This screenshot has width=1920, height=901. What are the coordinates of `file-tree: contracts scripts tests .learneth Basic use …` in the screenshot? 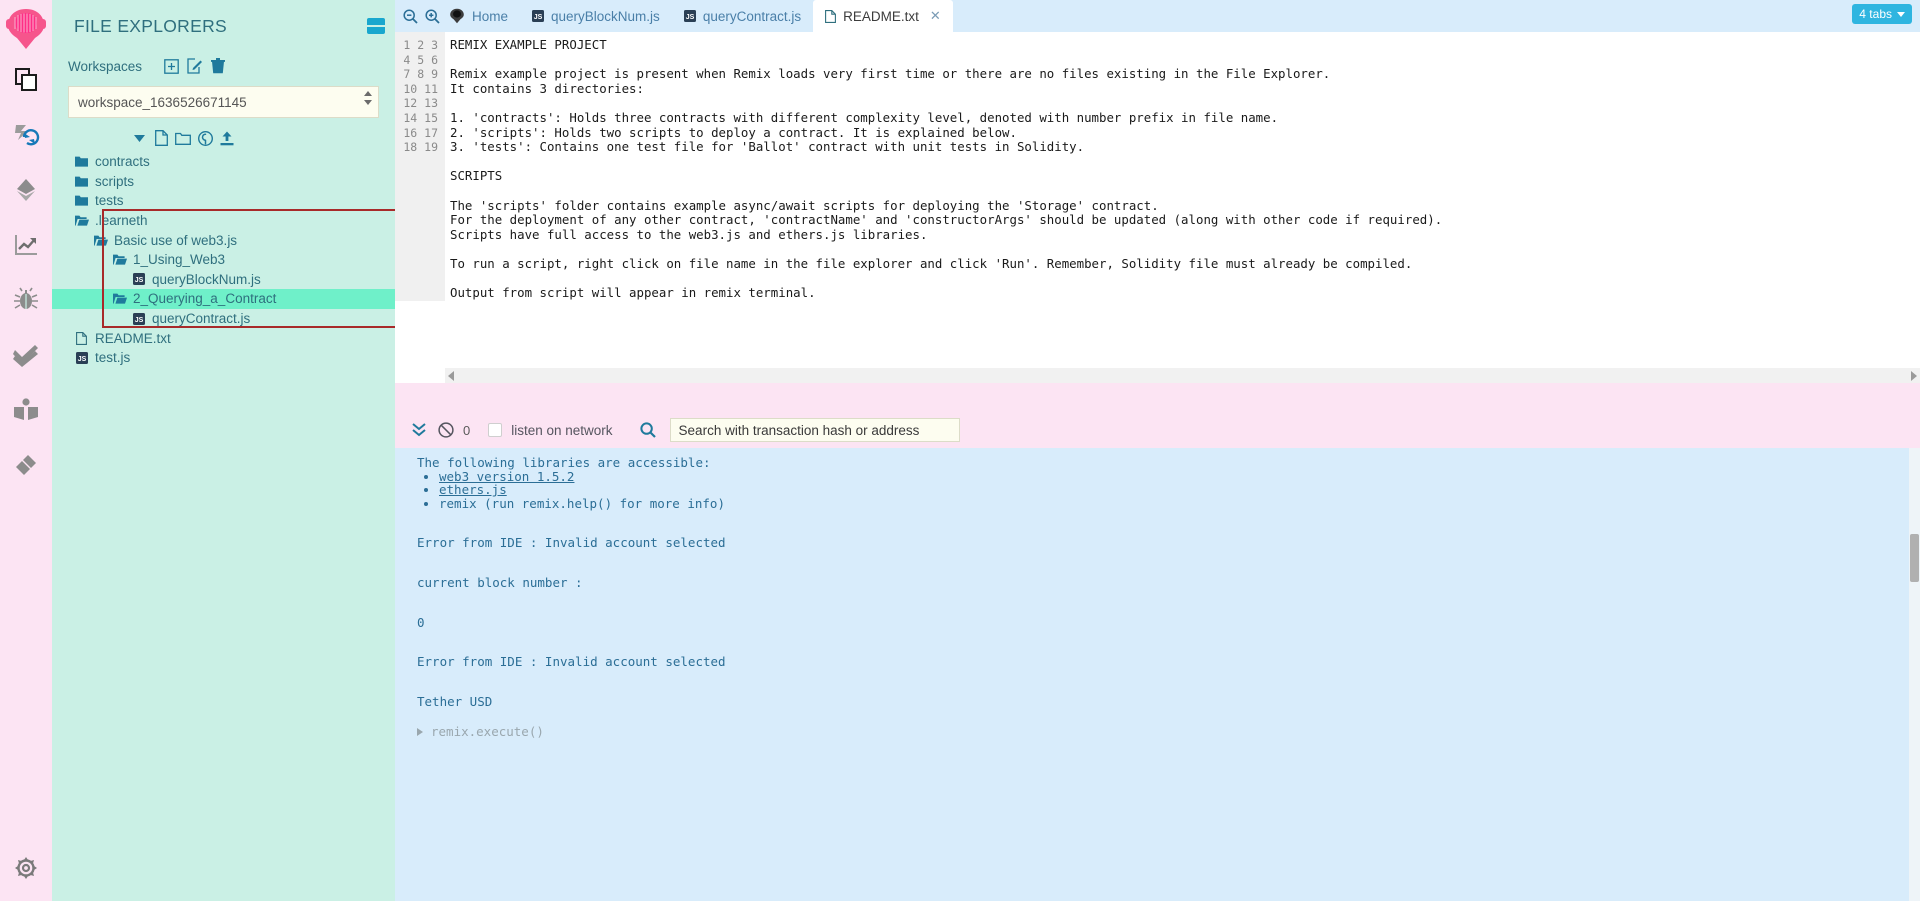 It's located at (223, 259).